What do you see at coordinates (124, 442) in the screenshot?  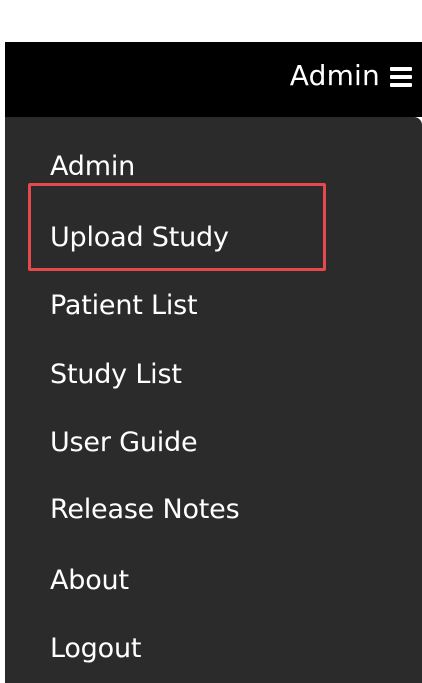 I see `menu-item-user-guide: User Guide` at bounding box center [124, 442].